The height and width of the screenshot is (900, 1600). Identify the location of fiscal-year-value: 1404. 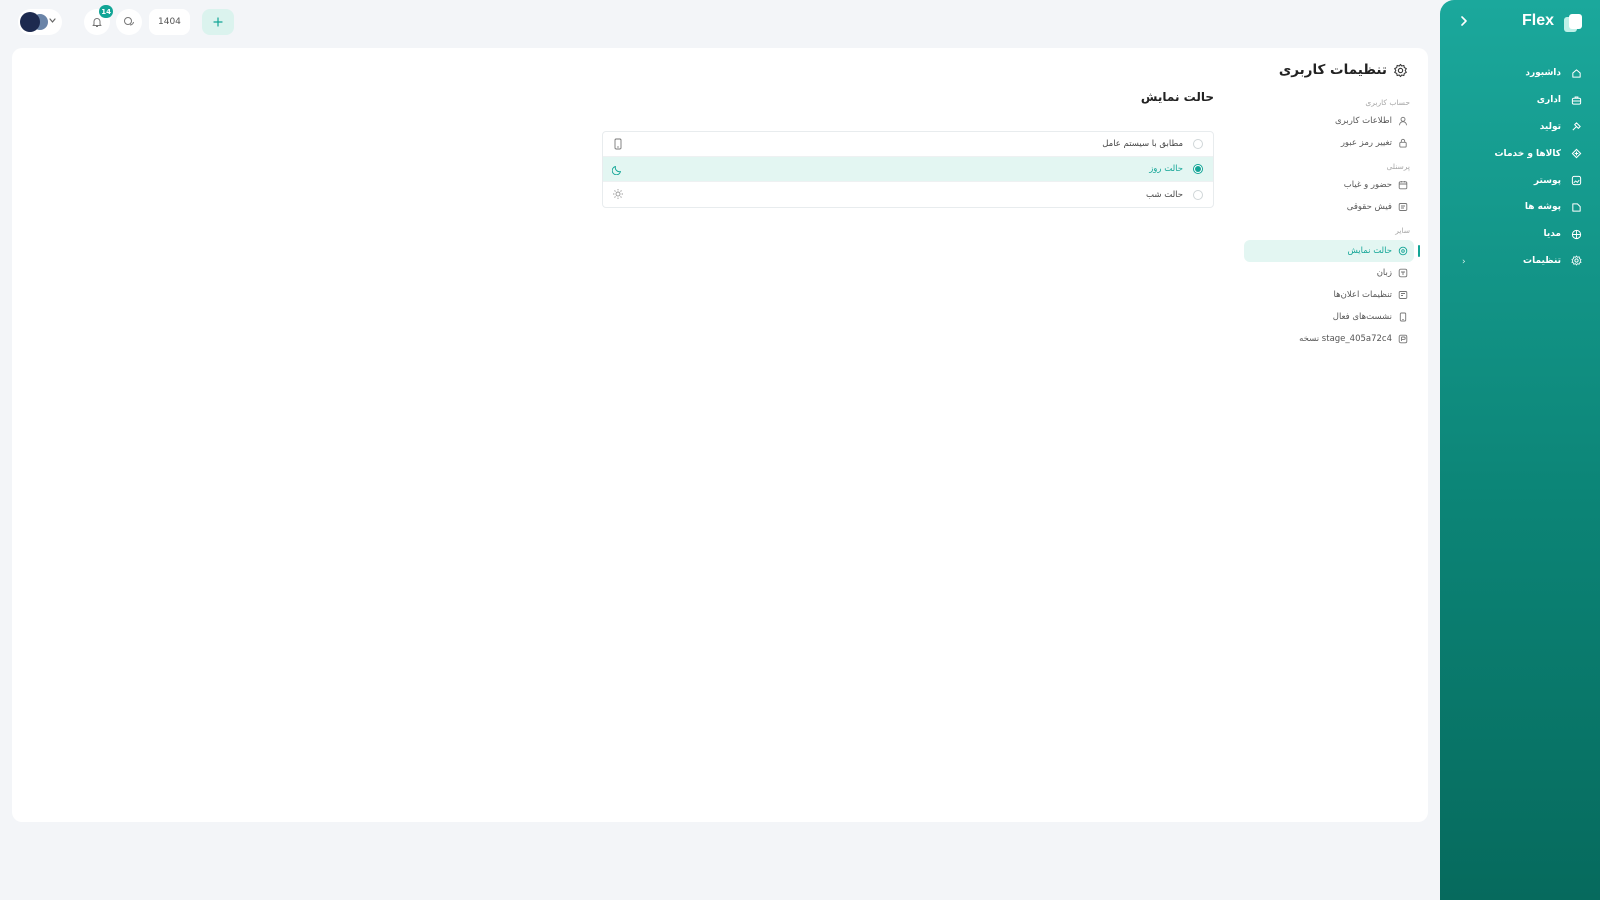
(169, 22).